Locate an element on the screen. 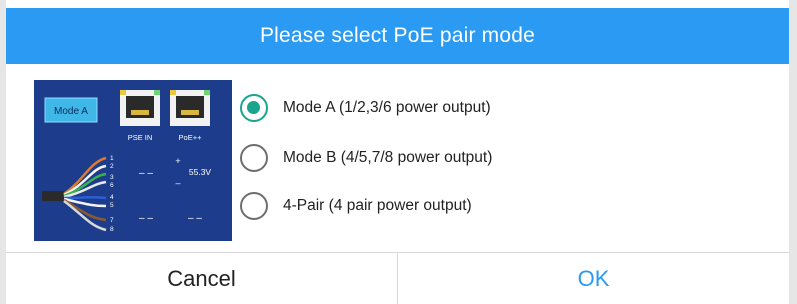  poe-pair-4-value: – – is located at coordinates (195, 218).